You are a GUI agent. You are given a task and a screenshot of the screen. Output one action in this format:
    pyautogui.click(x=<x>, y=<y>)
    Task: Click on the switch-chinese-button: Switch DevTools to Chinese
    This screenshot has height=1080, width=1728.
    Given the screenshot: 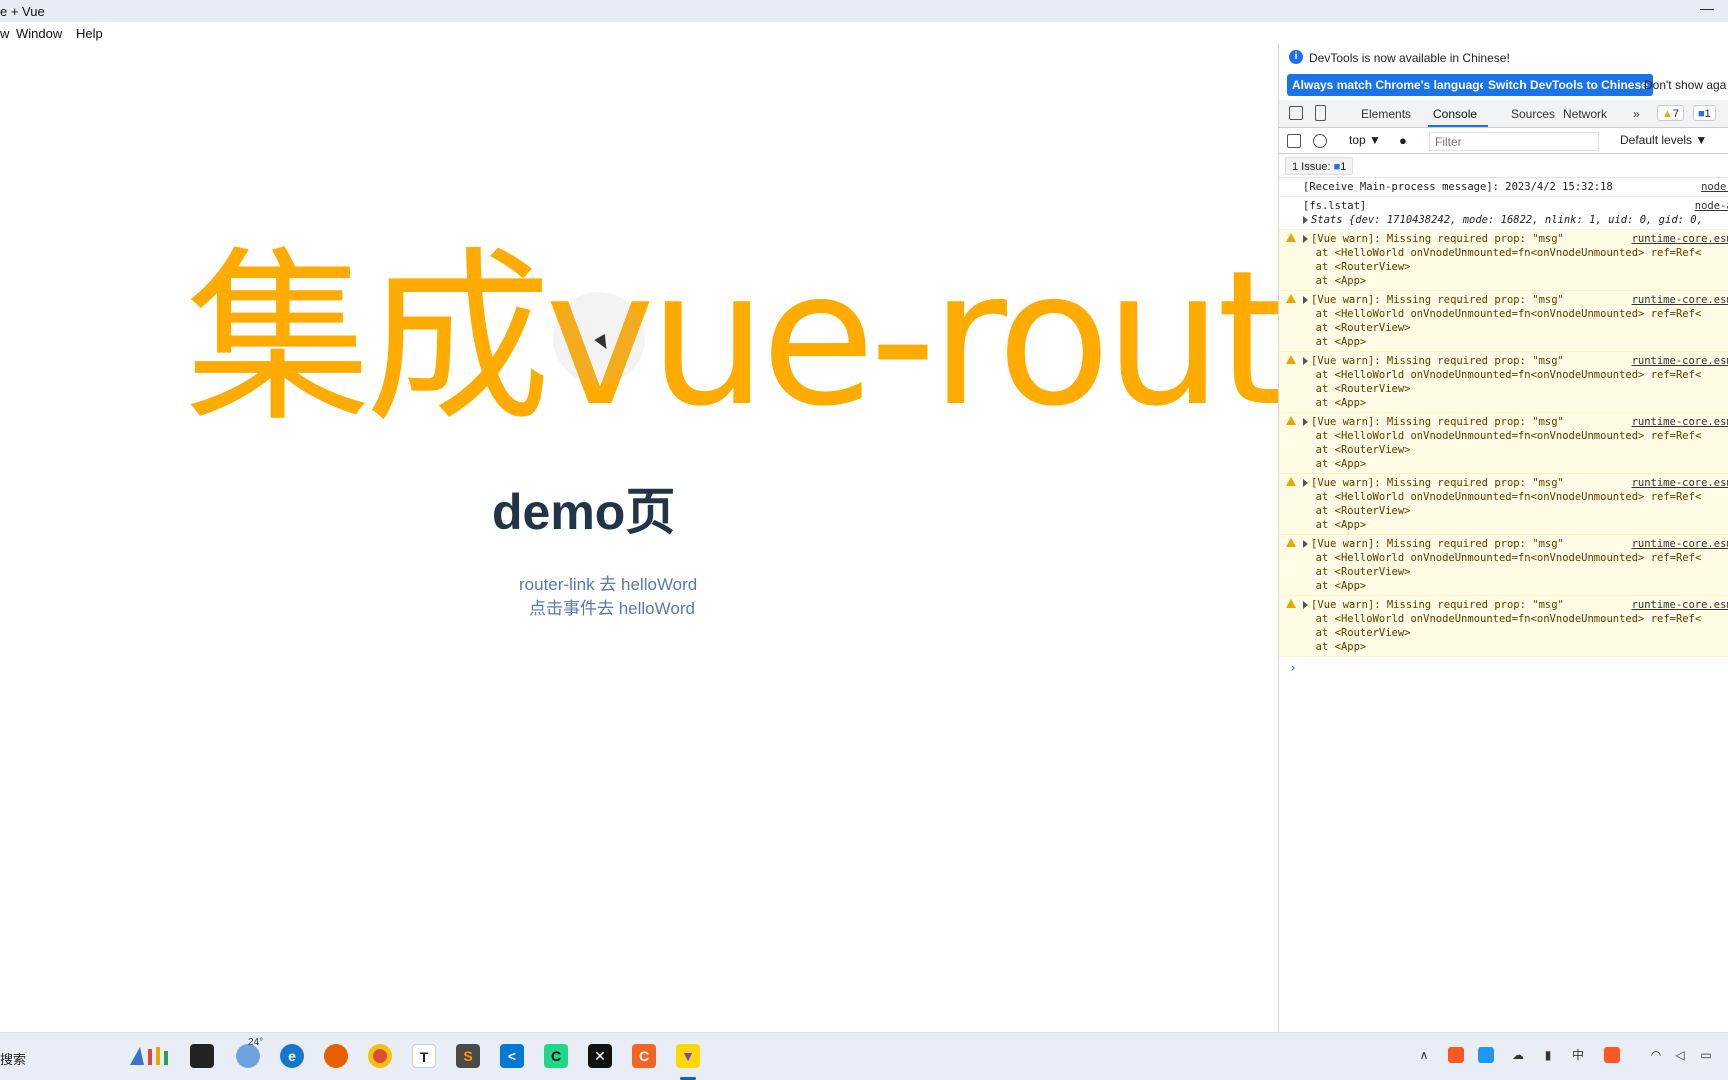 What is the action you would take?
    pyautogui.click(x=1568, y=85)
    